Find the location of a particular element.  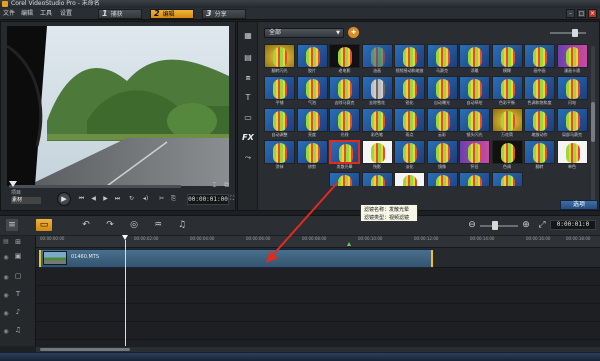

timeline-view-icon: ≡ is located at coordinates (12, 225).